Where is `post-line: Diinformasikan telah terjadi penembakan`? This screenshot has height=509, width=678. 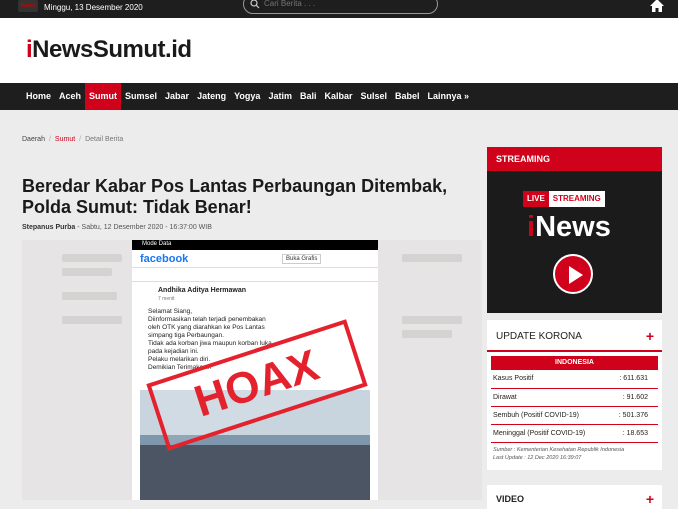 post-line: Diinformasikan telah terjadi penembakan is located at coordinates (207, 319).